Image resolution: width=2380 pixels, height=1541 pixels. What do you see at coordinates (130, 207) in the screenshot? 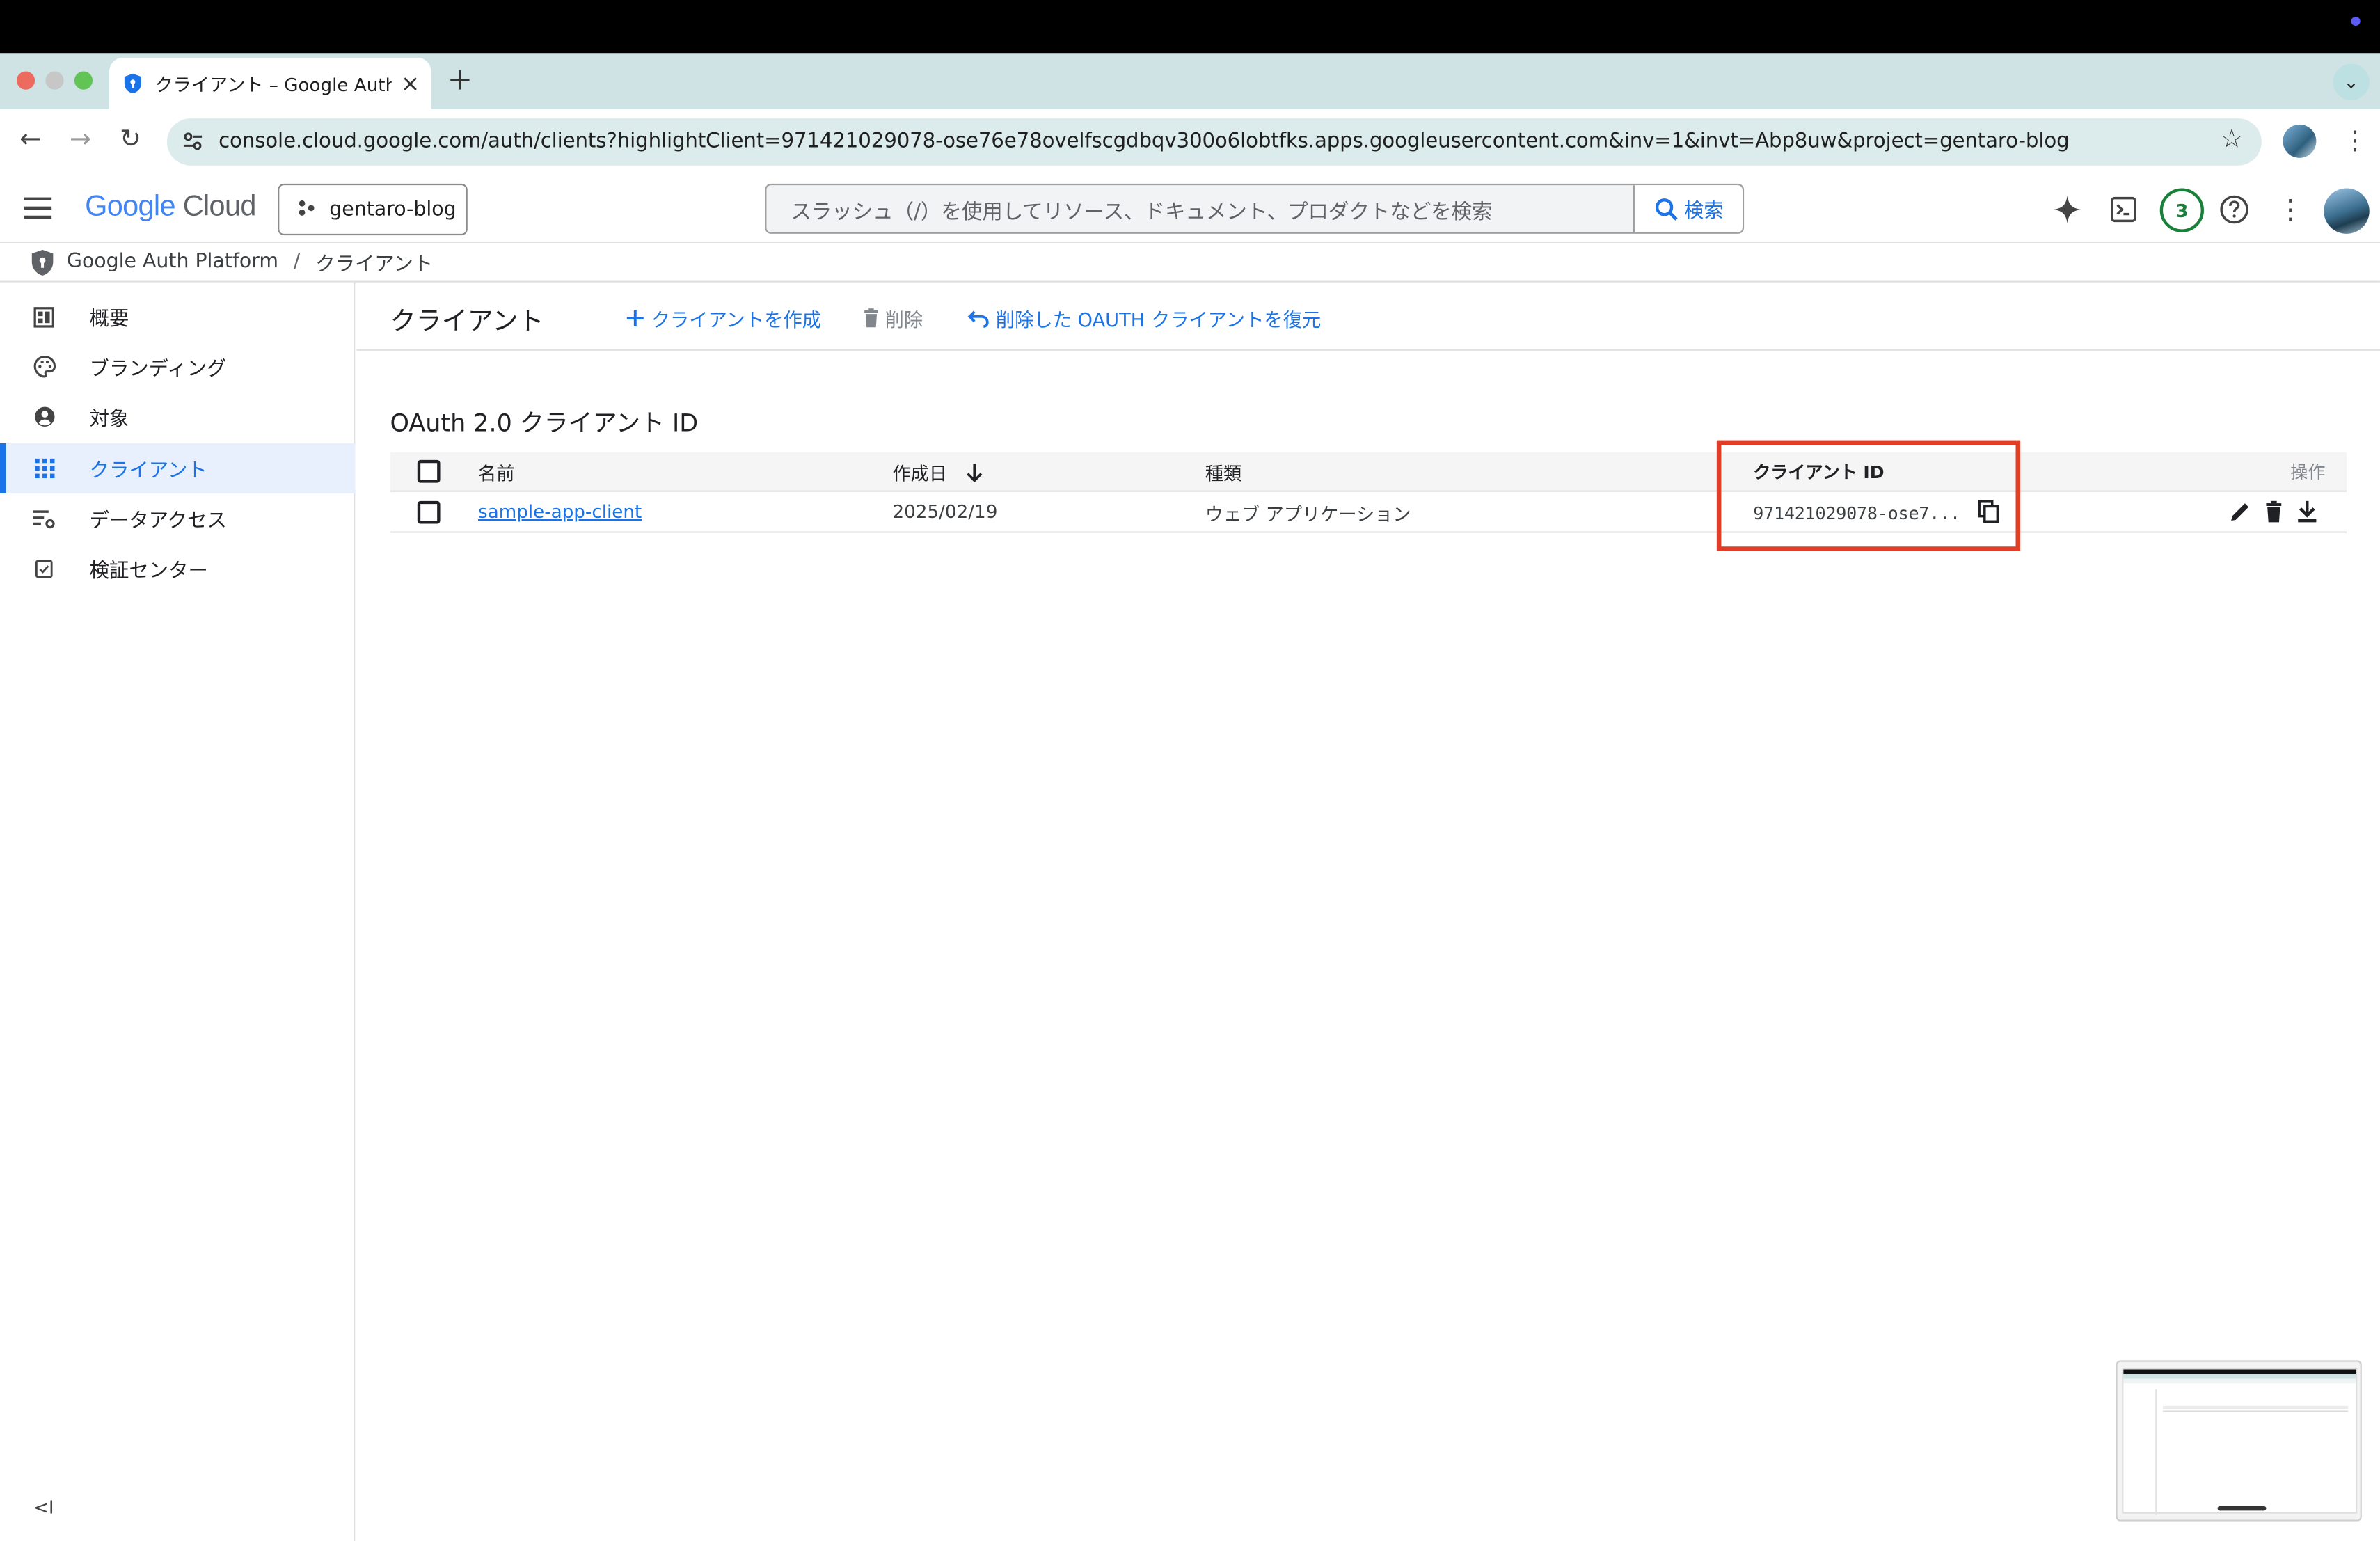
I see `logo-google-text: Google` at bounding box center [130, 207].